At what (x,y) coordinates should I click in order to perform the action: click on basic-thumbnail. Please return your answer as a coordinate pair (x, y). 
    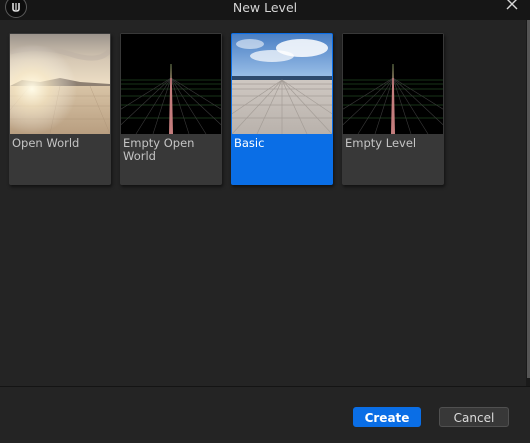
    Looking at the image, I should click on (282, 84).